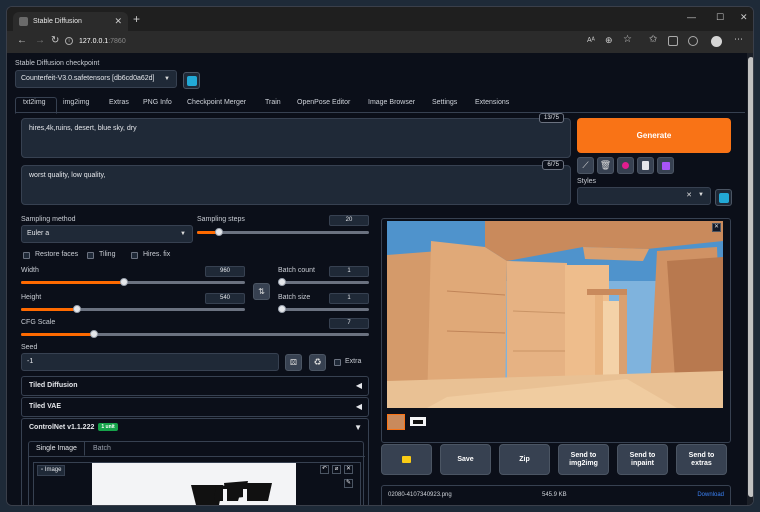 This screenshot has height=512, width=760. What do you see at coordinates (102, 449) in the screenshot?
I see `tab-batch: Batch` at bounding box center [102, 449].